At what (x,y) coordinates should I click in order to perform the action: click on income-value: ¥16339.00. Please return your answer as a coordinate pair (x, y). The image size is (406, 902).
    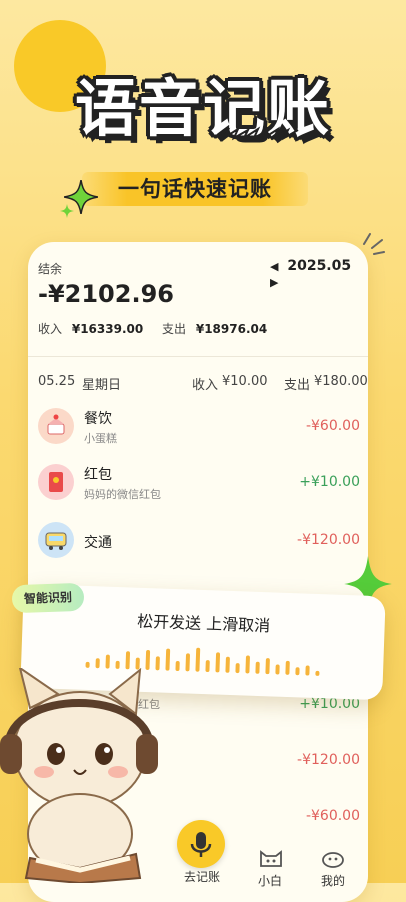
    Looking at the image, I should click on (107, 329).